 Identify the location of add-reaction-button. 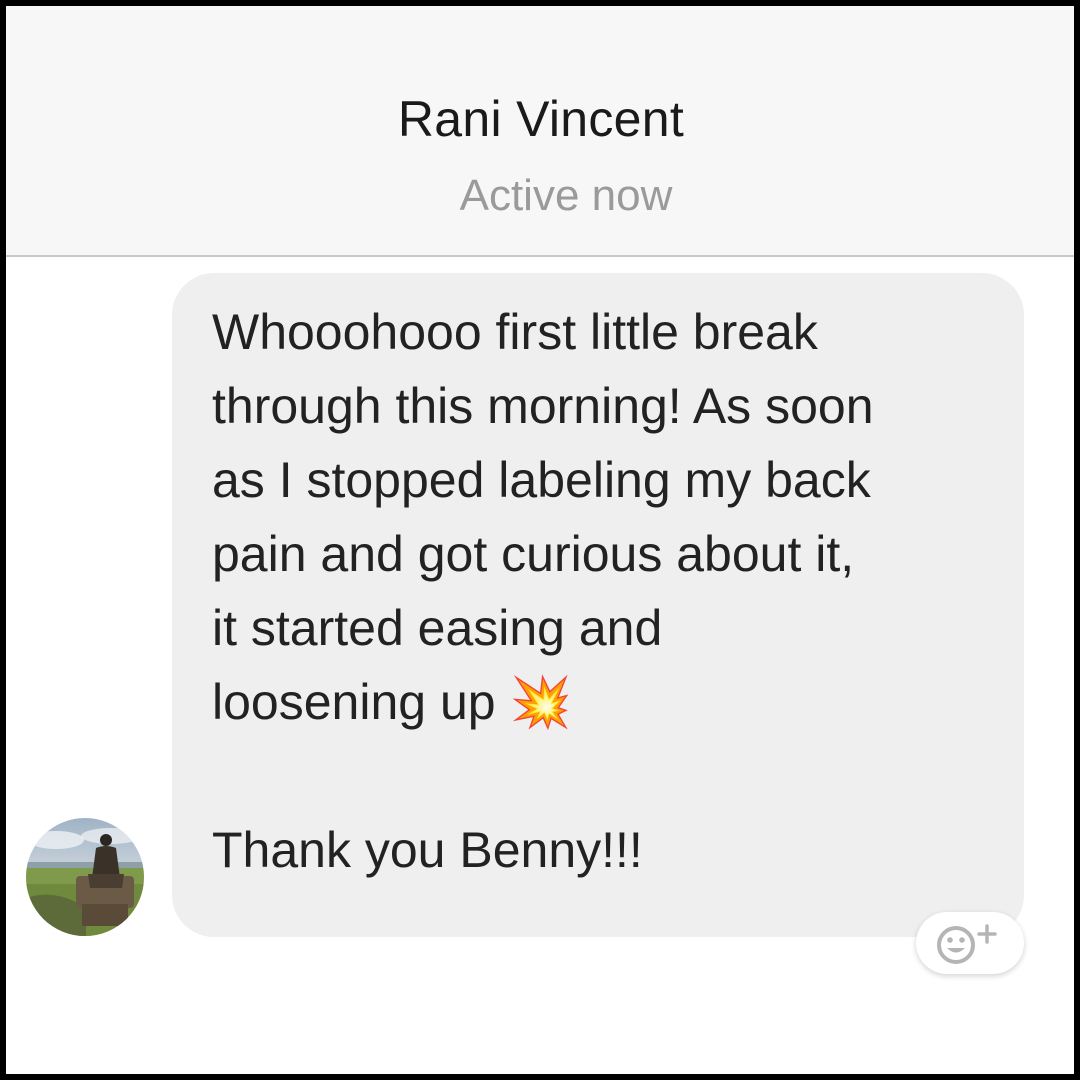
(970, 943).